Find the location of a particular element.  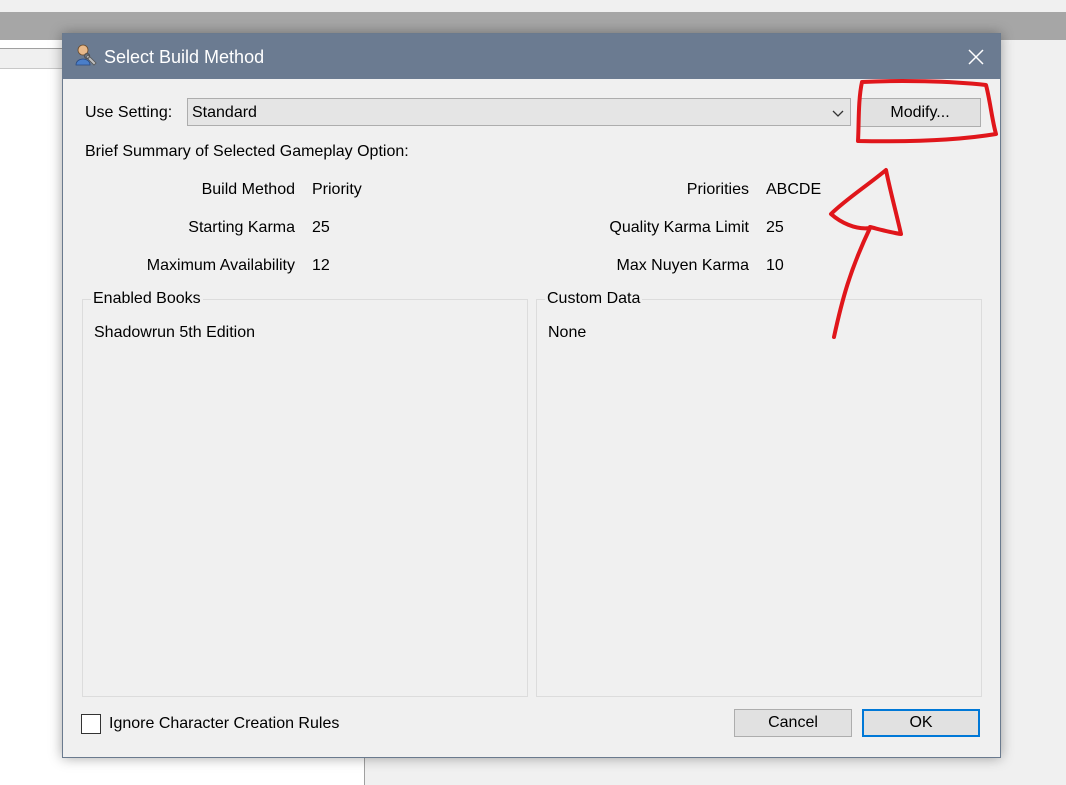

enabled-book-item: Shadowrun 5th Edition is located at coordinates (174, 332).